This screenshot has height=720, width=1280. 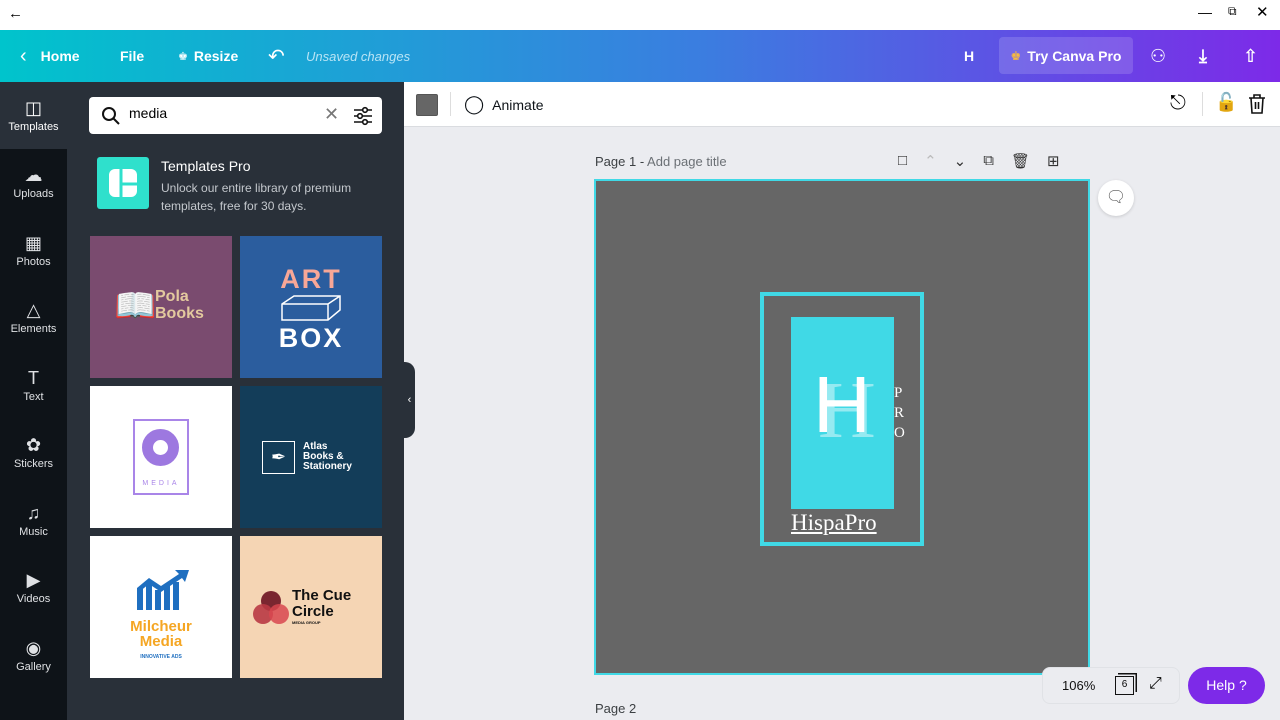 What do you see at coordinates (33, 512) in the screenshot?
I see `music-icon: ♫` at bounding box center [33, 512].